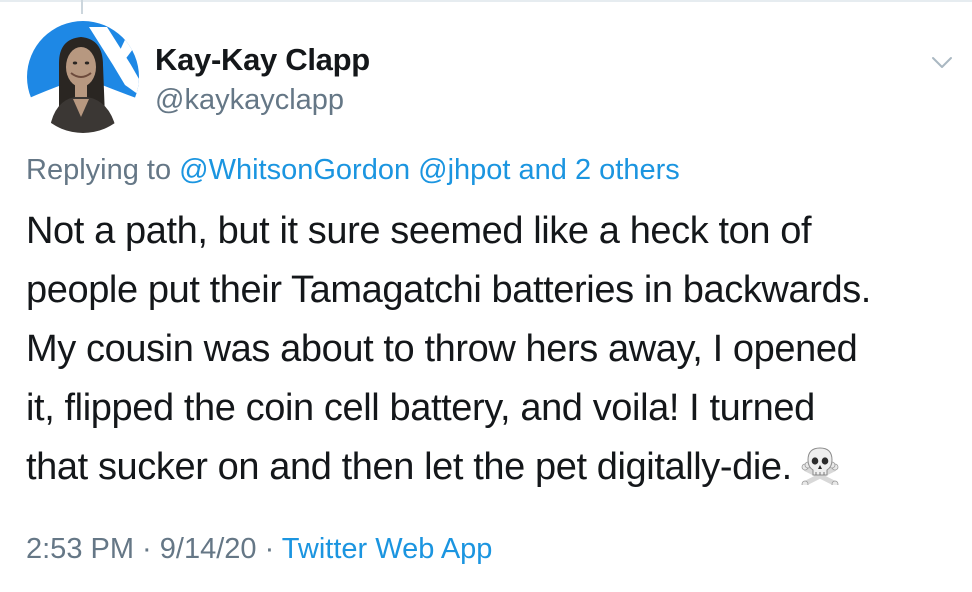 This screenshot has width=972, height=592. I want to click on tweet-metadata: 2:53 PM · 9/14/20 · Twitter Web App, so click(259, 549).